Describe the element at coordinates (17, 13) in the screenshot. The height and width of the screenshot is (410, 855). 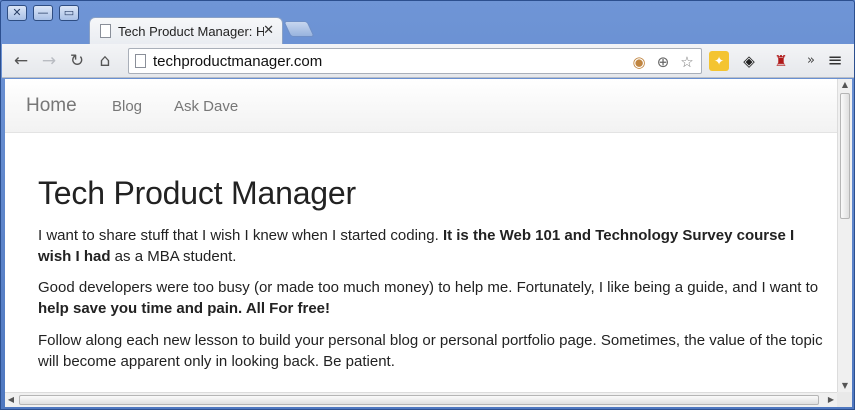
I see `window-close-button: ✕` at that location.